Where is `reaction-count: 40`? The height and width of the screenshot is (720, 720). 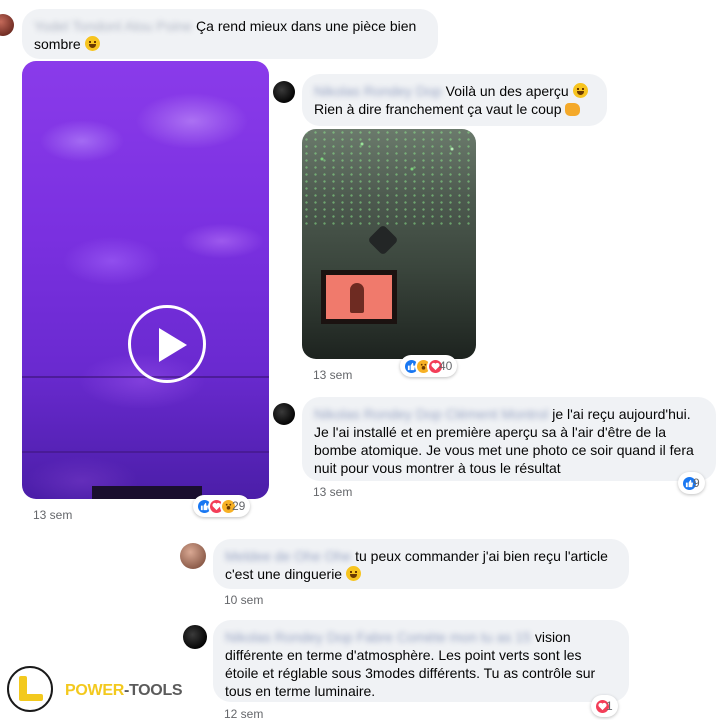 reaction-count: 40 is located at coordinates (446, 366).